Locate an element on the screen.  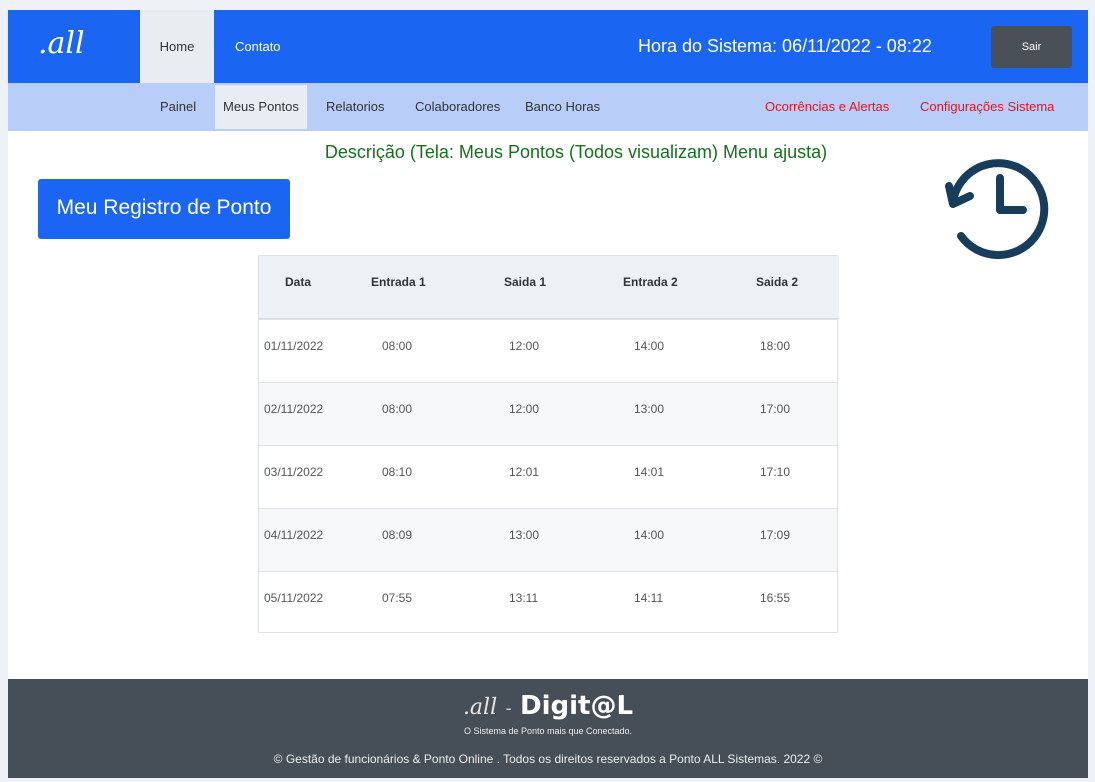
cell-data: 01/11/2022 is located at coordinates (294, 346).